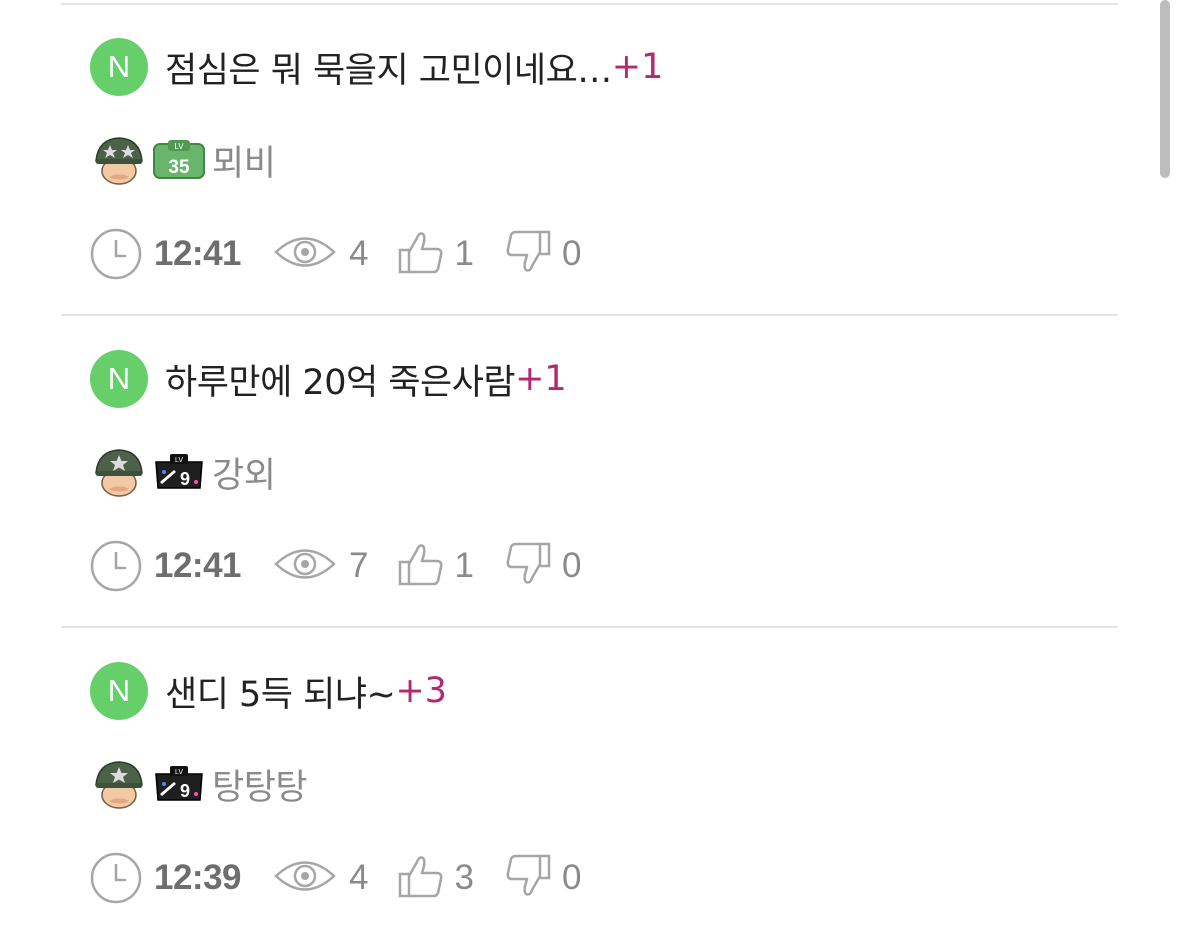 Image resolution: width=1179 pixels, height=939 pixels. Describe the element at coordinates (198, 877) in the screenshot. I see `post-time: 12:39` at that location.